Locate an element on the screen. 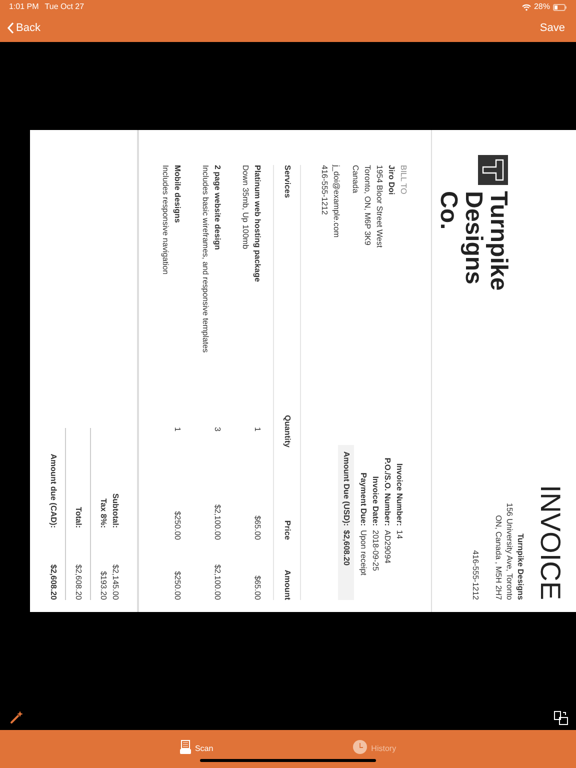 This screenshot has width=576, height=768. detail-value: Upon receipt is located at coordinates (363, 554).